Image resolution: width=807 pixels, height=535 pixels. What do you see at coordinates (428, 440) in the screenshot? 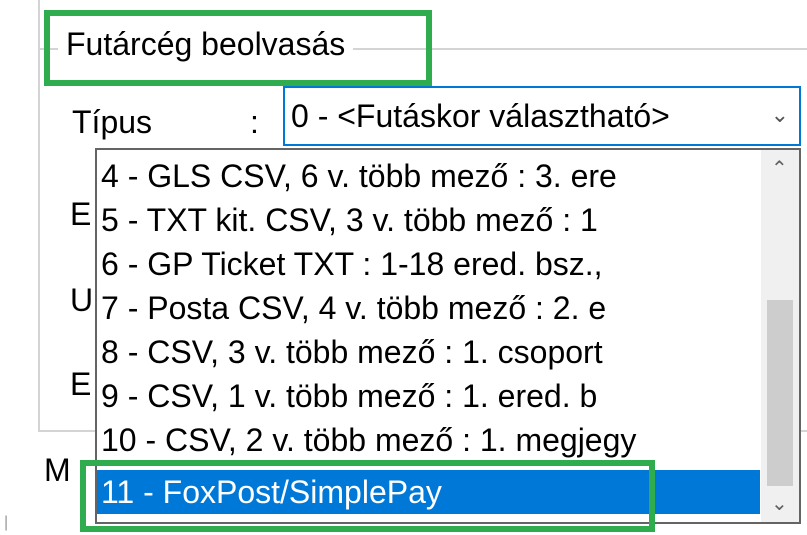
I see `dropdown-option: 10 - CSV, 2 v. több mező : 1. megjegy` at bounding box center [428, 440].